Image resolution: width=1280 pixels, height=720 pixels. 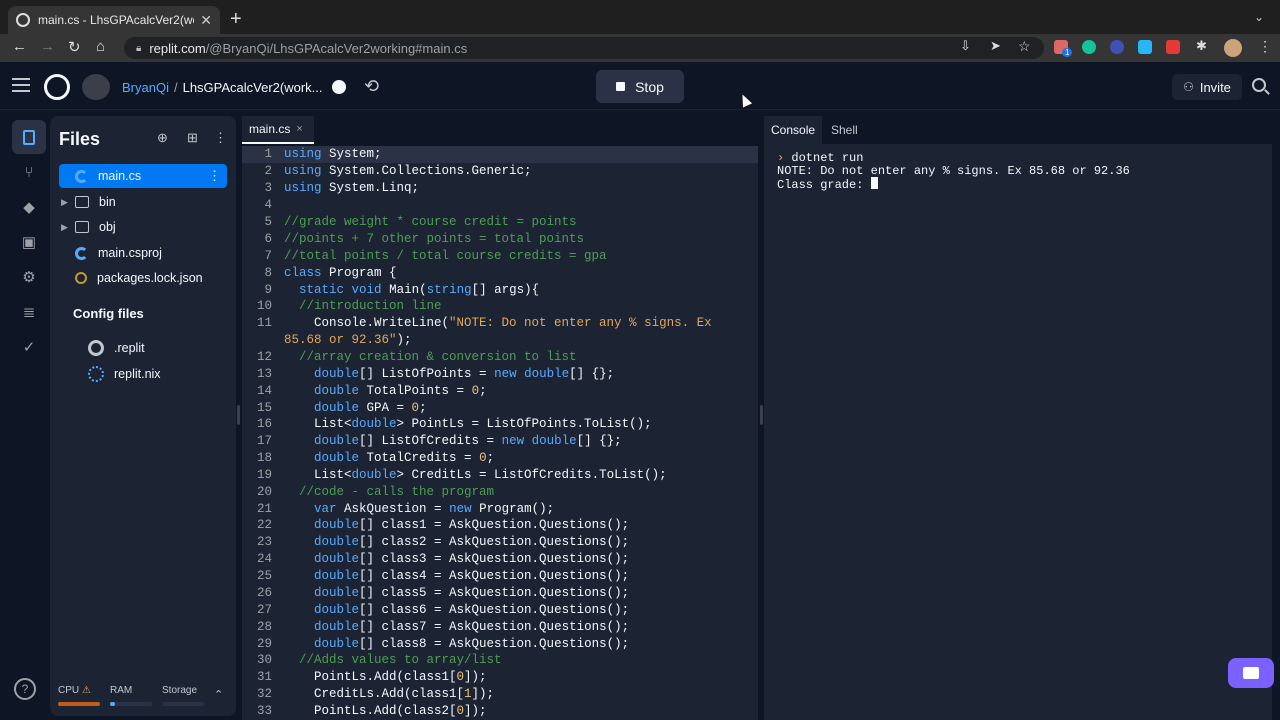 What do you see at coordinates (19, 46) in the screenshot?
I see `back-arrow-icon: ←` at bounding box center [19, 46].